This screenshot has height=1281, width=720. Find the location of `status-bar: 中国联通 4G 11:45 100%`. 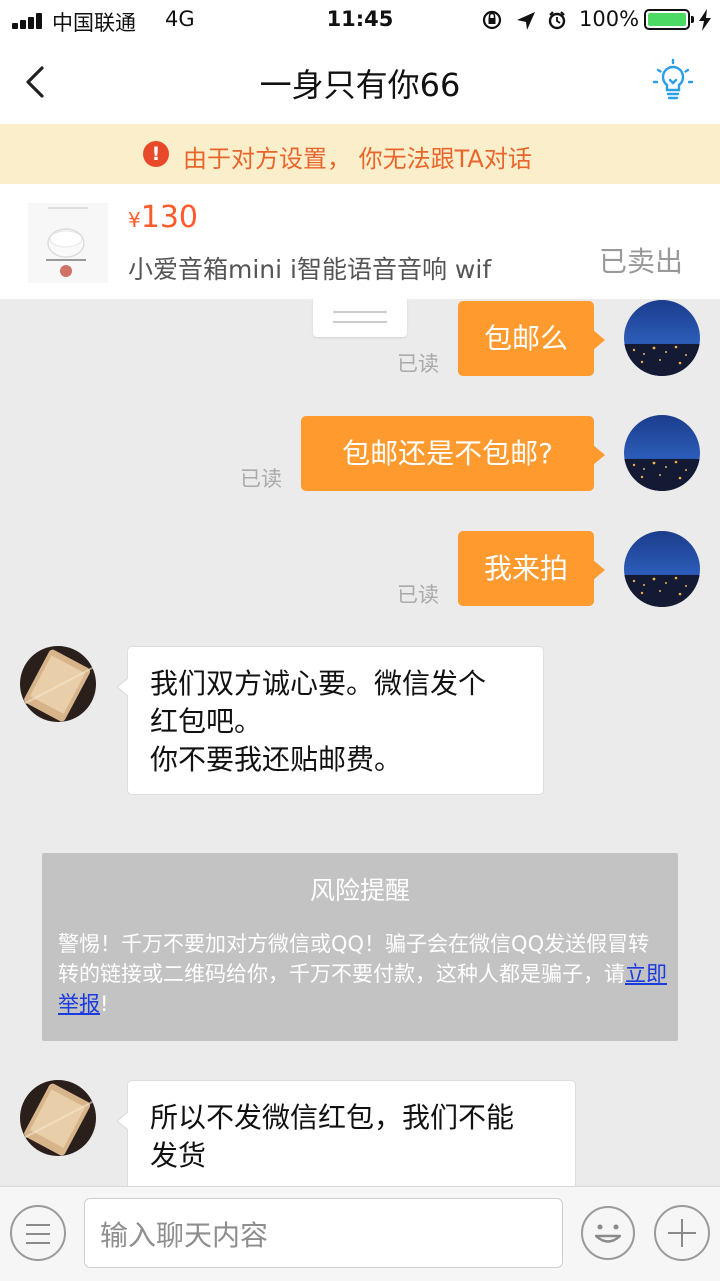

status-bar: 中国联通 4G 11:45 100% is located at coordinates (360, 20).